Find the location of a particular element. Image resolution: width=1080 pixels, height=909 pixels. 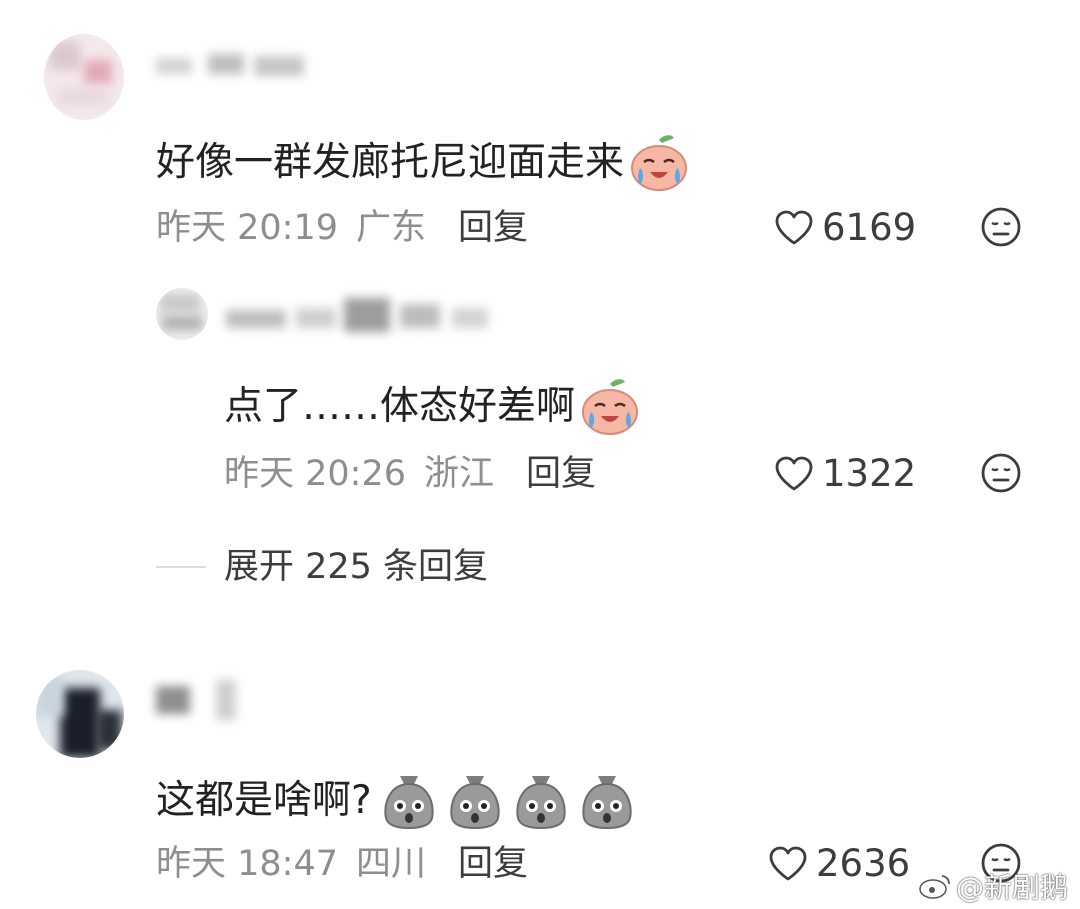

reply-time: 昨天 20:26 is located at coordinates (315, 474).